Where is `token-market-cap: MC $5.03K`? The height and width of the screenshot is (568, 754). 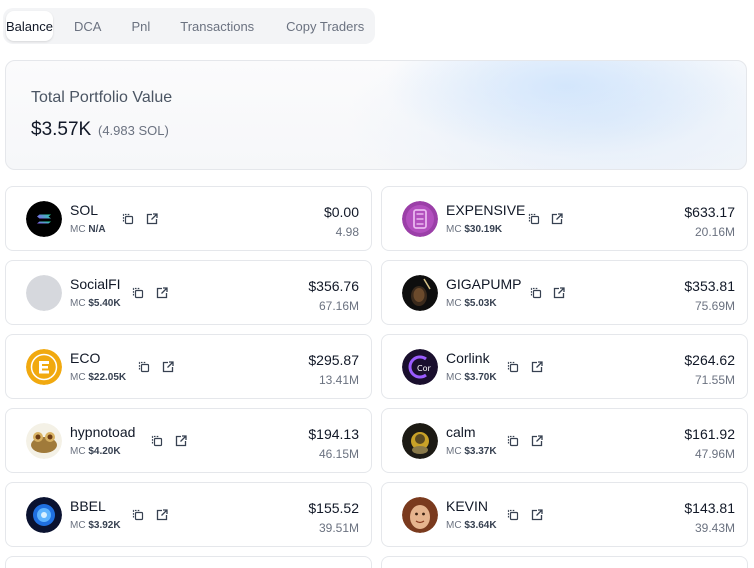 token-market-cap: MC $5.03K is located at coordinates (471, 303).